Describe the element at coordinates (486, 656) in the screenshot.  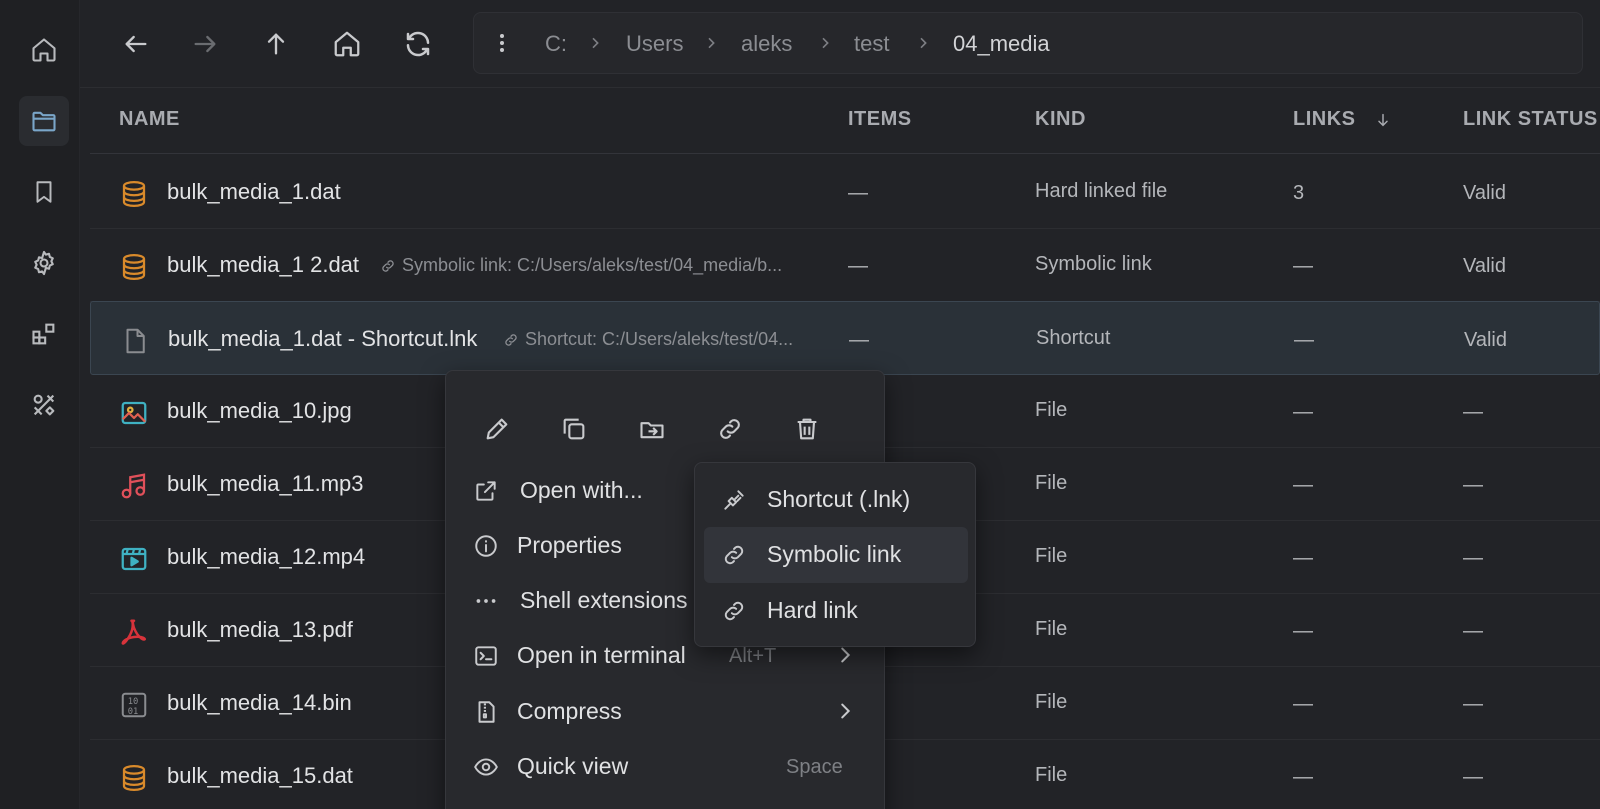
I see `terminal-icon` at that location.